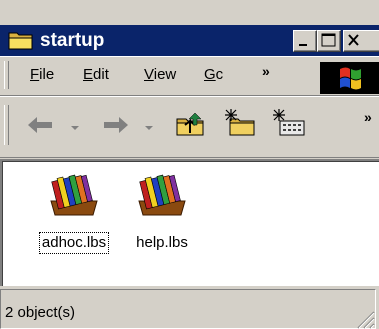 The height and width of the screenshot is (329, 379). What do you see at coordinates (41, 127) in the screenshot?
I see `back-icon` at bounding box center [41, 127].